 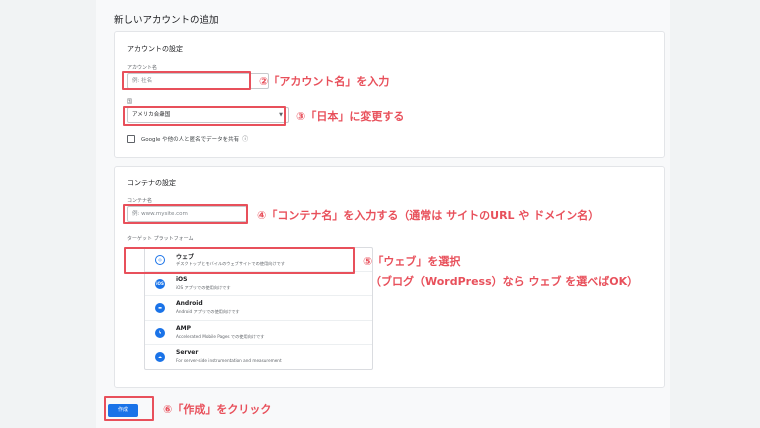 I want to click on annotation-step-2: ②「アカウント名」を入力, so click(x=324, y=81).